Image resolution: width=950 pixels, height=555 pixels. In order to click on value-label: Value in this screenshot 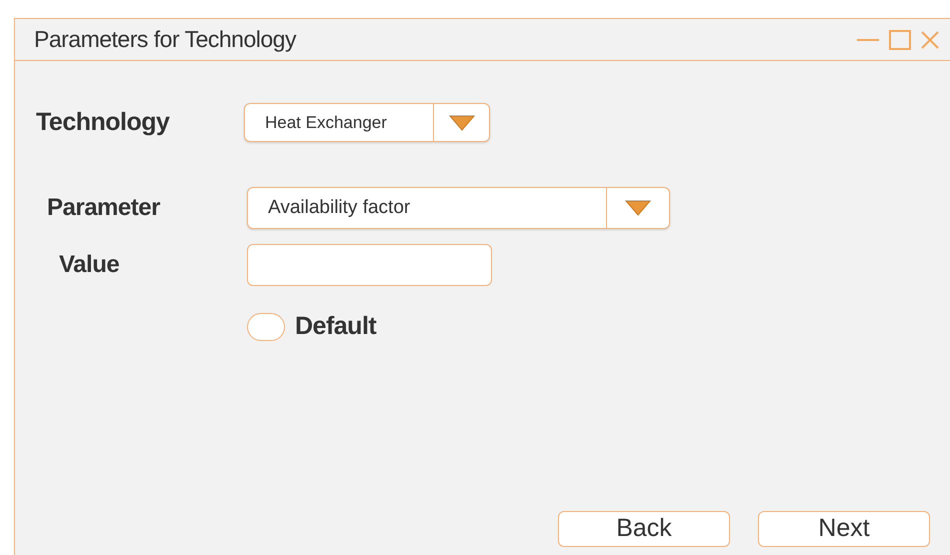, I will do `click(89, 265)`.